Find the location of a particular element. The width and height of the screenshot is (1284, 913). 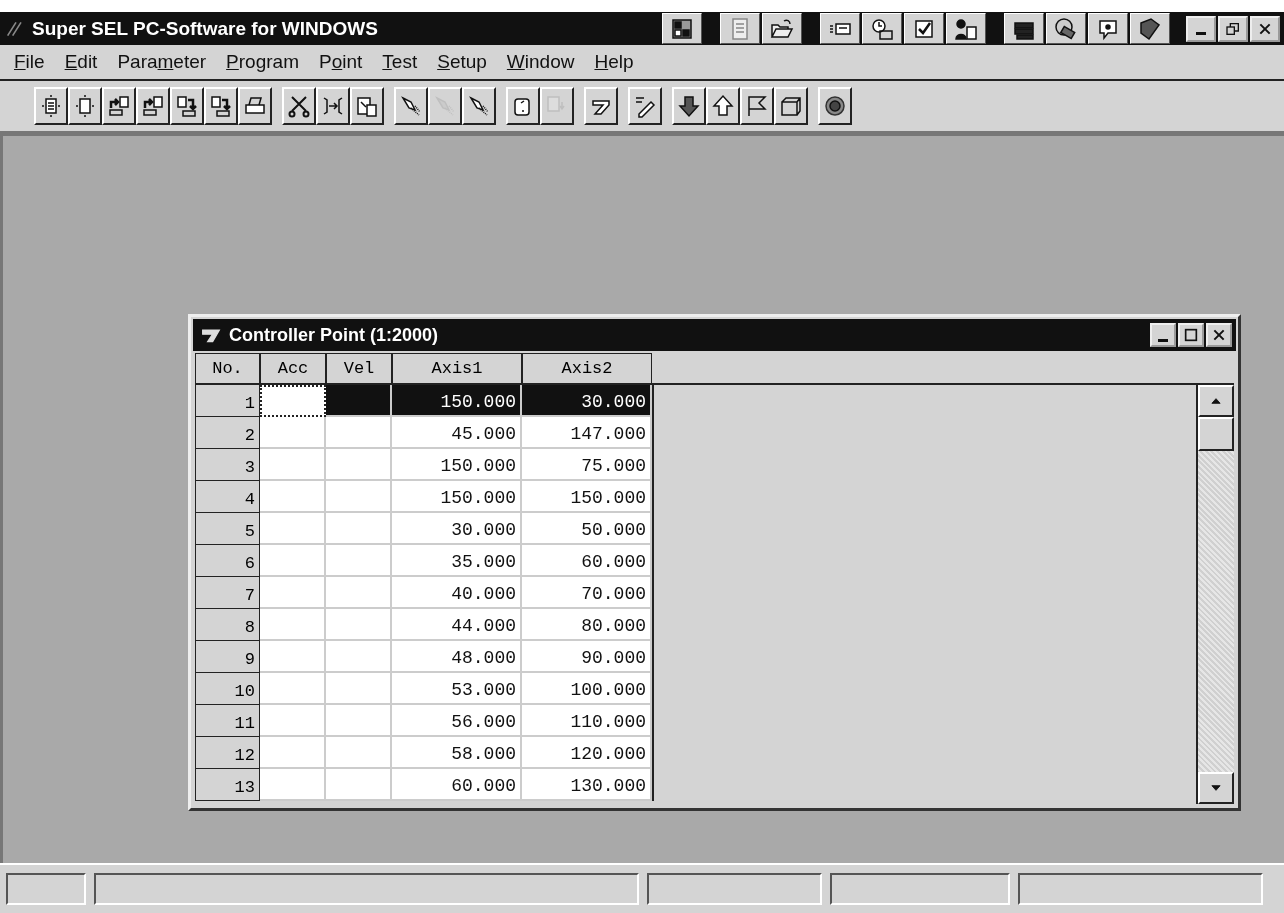

menu-item: Program is located at coordinates (262, 62).